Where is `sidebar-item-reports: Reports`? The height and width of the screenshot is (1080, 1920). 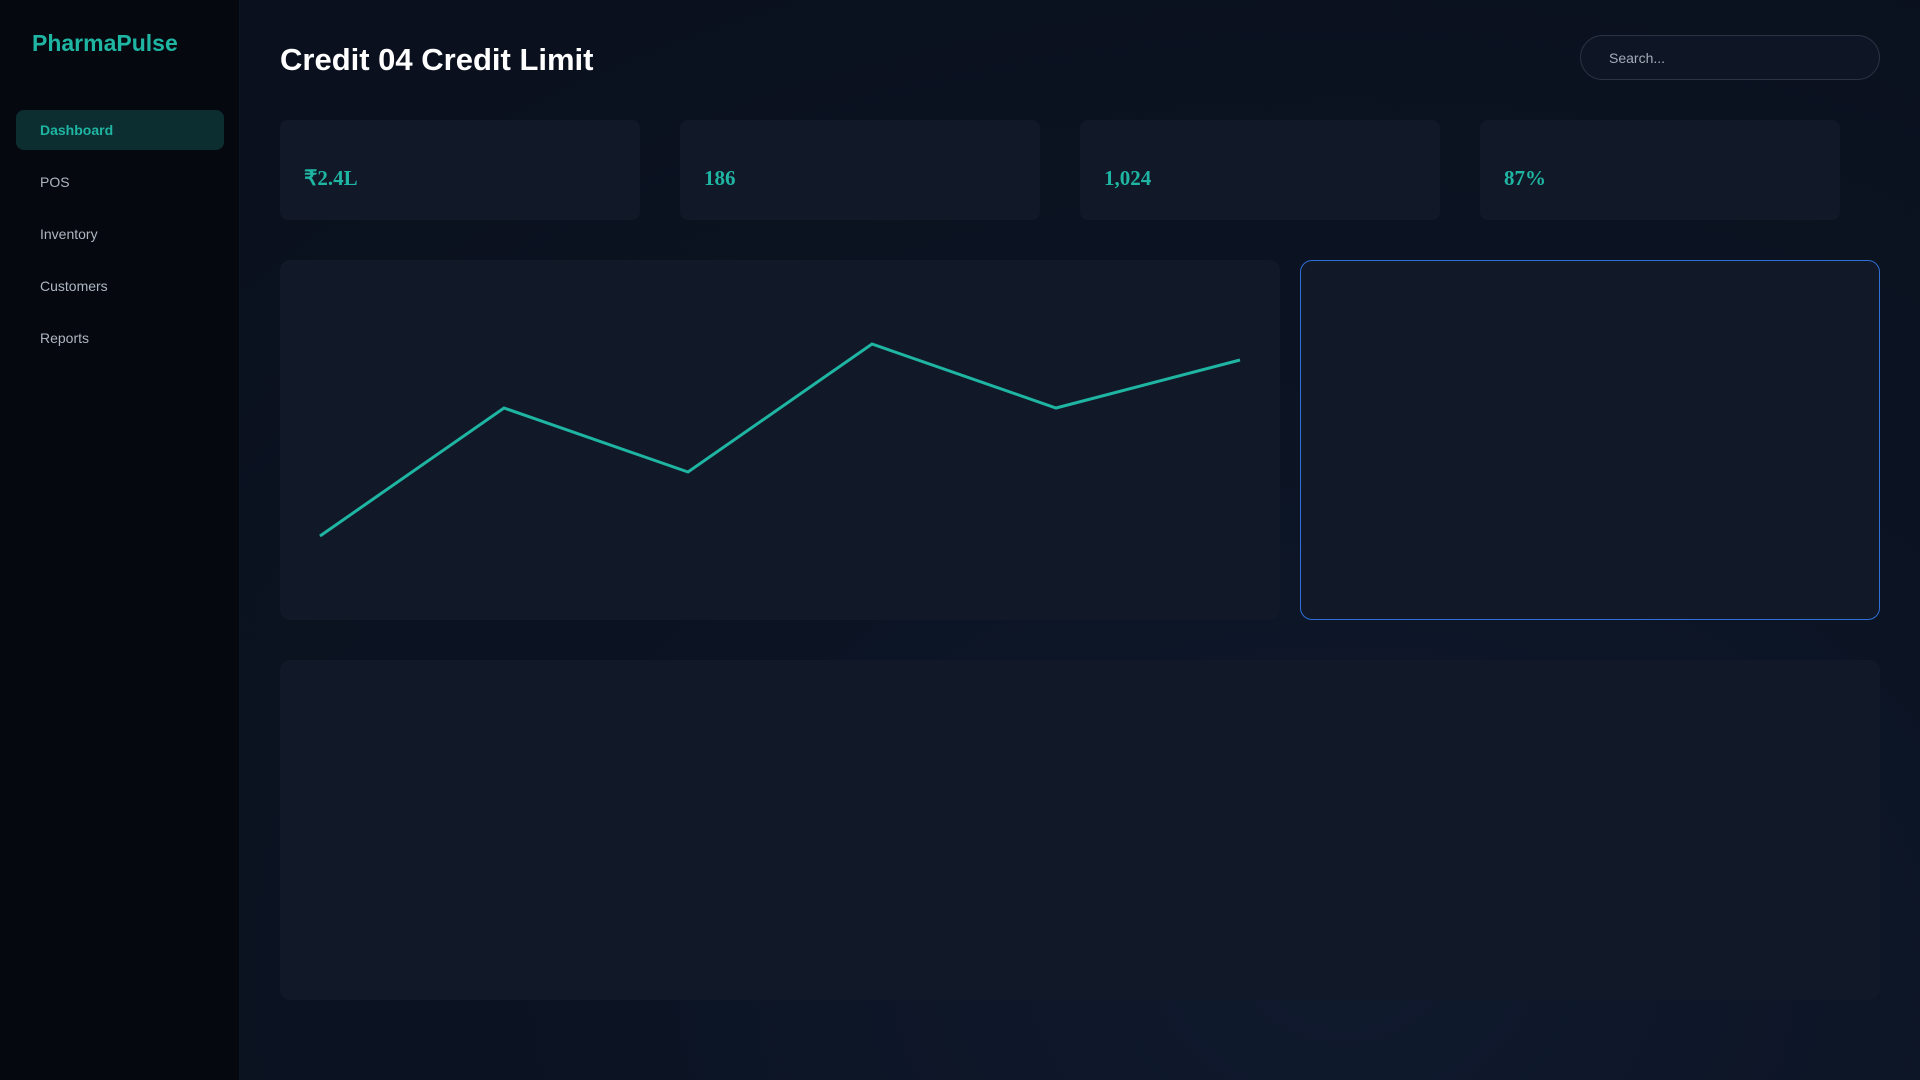
sidebar-item-reports: Reports is located at coordinates (120, 338).